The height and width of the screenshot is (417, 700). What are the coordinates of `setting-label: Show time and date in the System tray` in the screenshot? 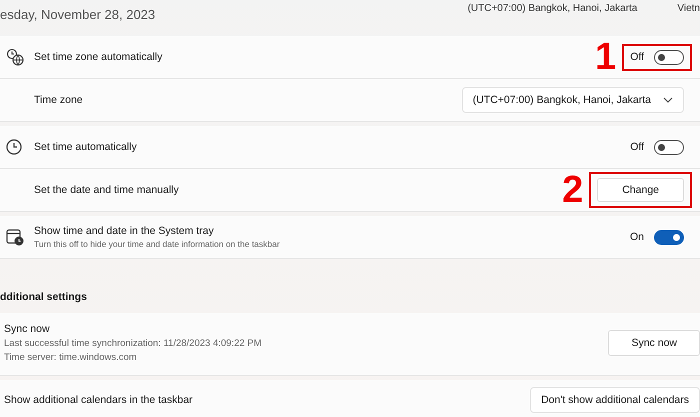 It's located at (124, 231).